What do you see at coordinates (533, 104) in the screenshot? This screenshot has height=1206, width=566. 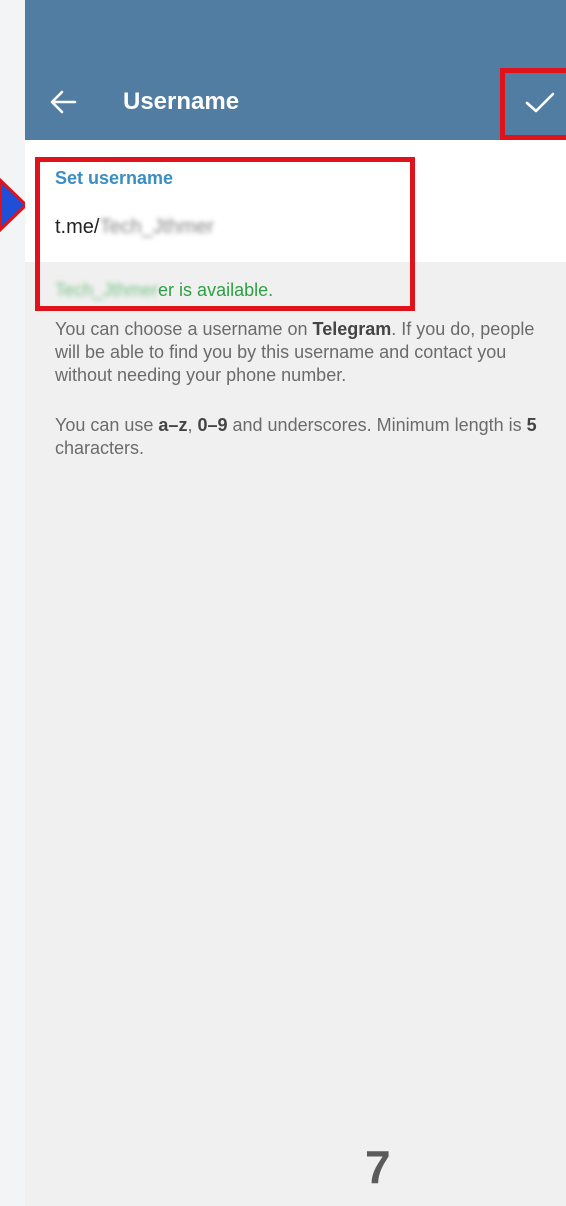 I see `confirm-highlight-box` at bounding box center [533, 104].